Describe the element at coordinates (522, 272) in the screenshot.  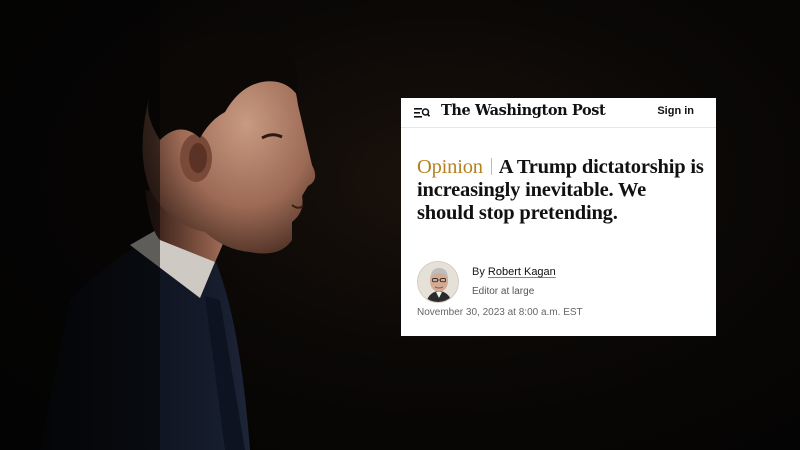
I see `author-link: Robert Kagan` at that location.